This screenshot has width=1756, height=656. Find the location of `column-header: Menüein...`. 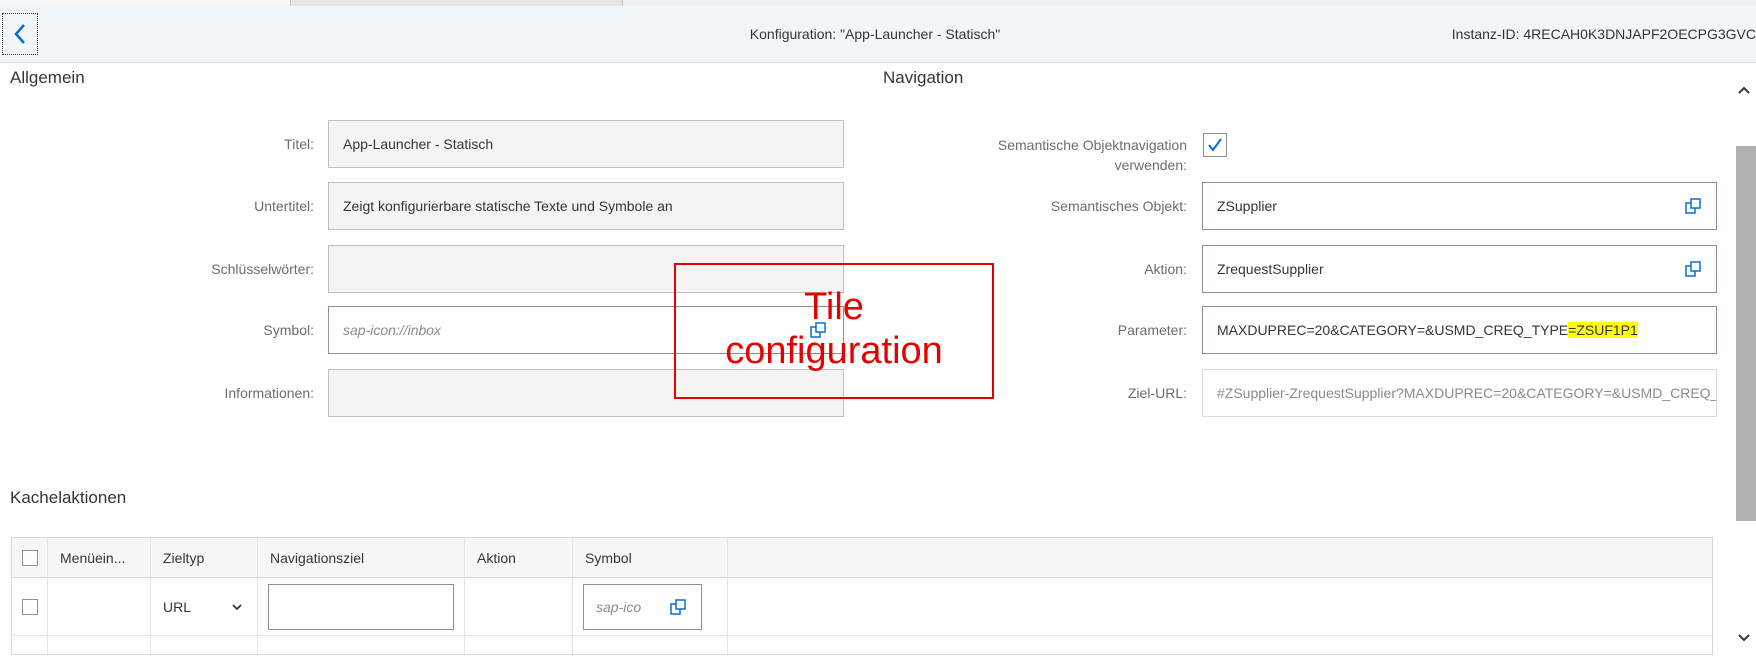

column-header: Menüein... is located at coordinates (99, 558).